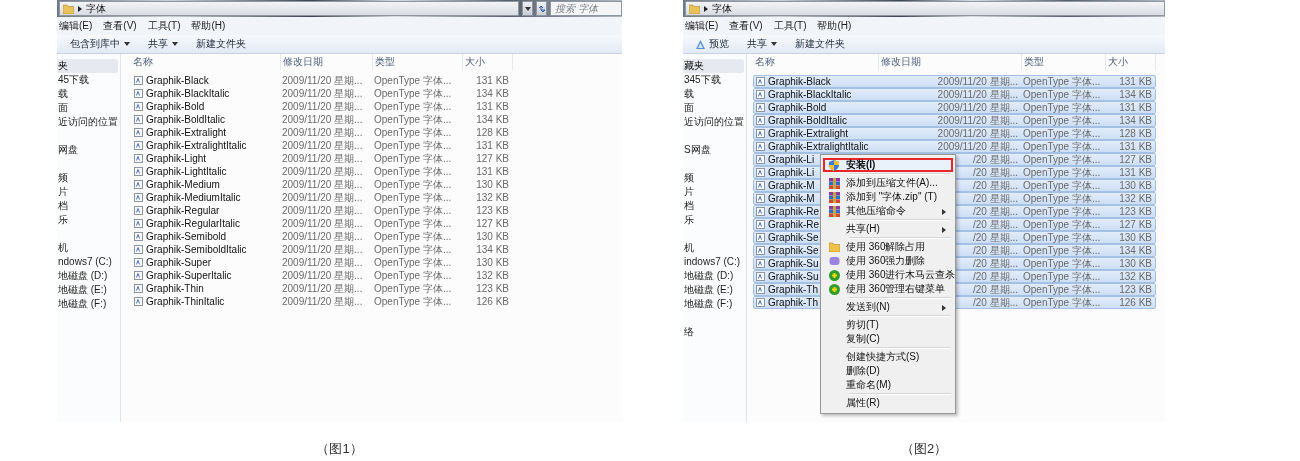 Image resolution: width=1300 pixels, height=461 pixels. I want to click on file-name: Graphik-LightItalic, so click(186, 171).